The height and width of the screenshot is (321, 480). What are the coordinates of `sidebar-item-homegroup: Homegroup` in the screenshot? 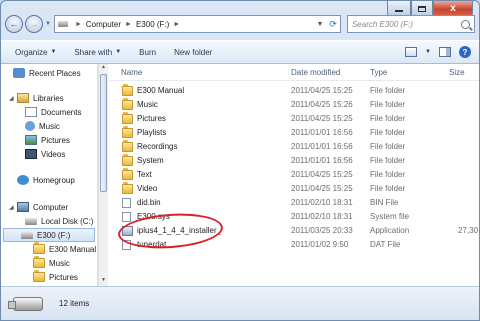 It's located at (46, 180).